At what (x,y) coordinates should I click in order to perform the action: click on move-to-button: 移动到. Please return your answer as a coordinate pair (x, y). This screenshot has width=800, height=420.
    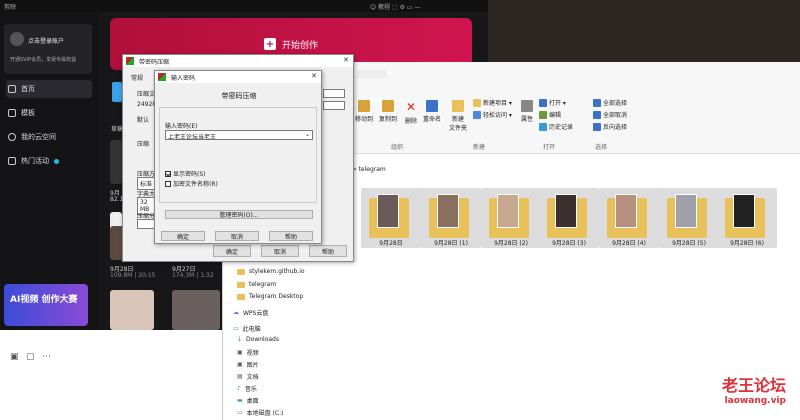
    Looking at the image, I should click on (364, 111).